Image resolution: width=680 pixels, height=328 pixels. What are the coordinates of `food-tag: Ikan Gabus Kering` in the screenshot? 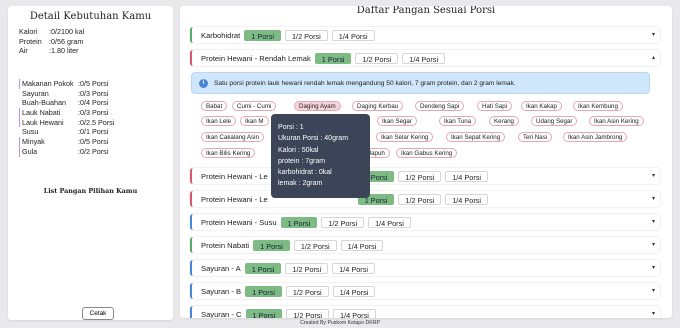 It's located at (427, 153).